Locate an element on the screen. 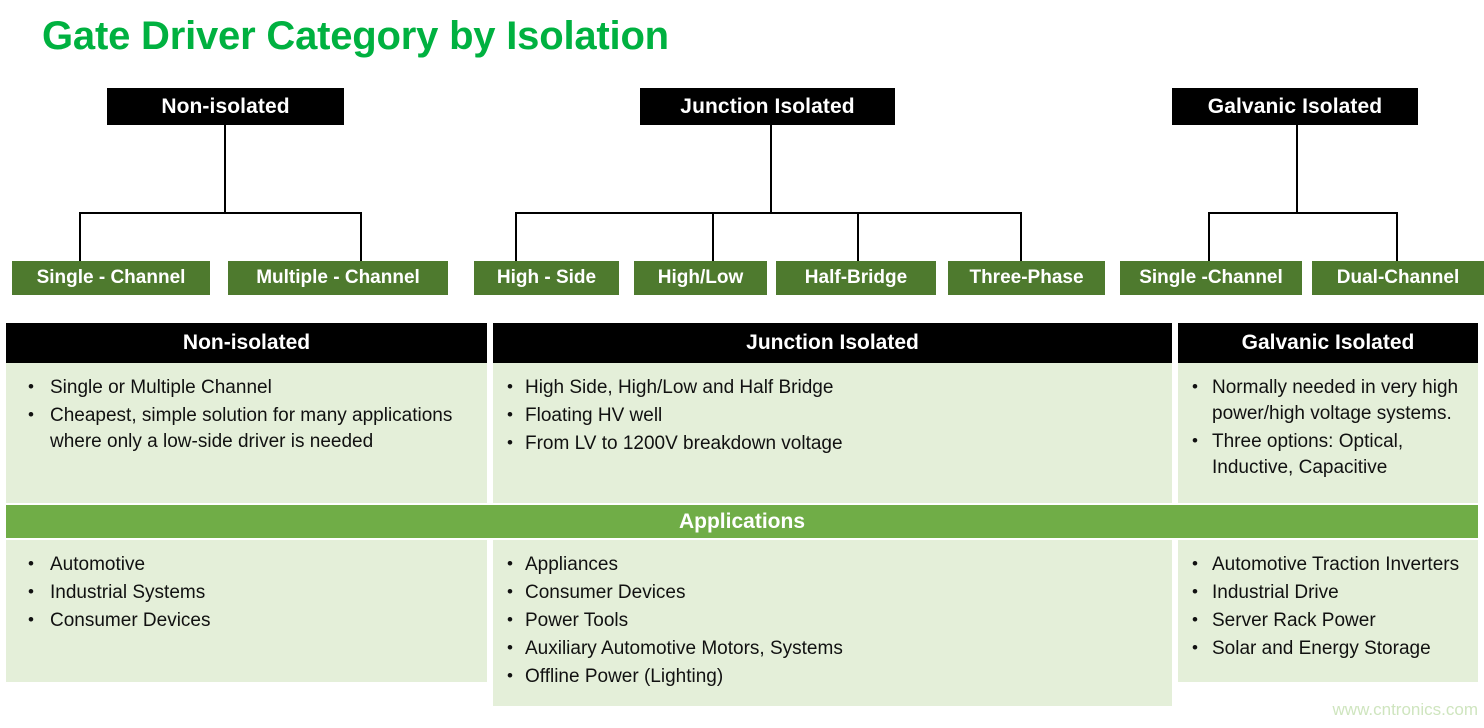  category-box-junction-isolated: Junction Isolated is located at coordinates (767, 106).